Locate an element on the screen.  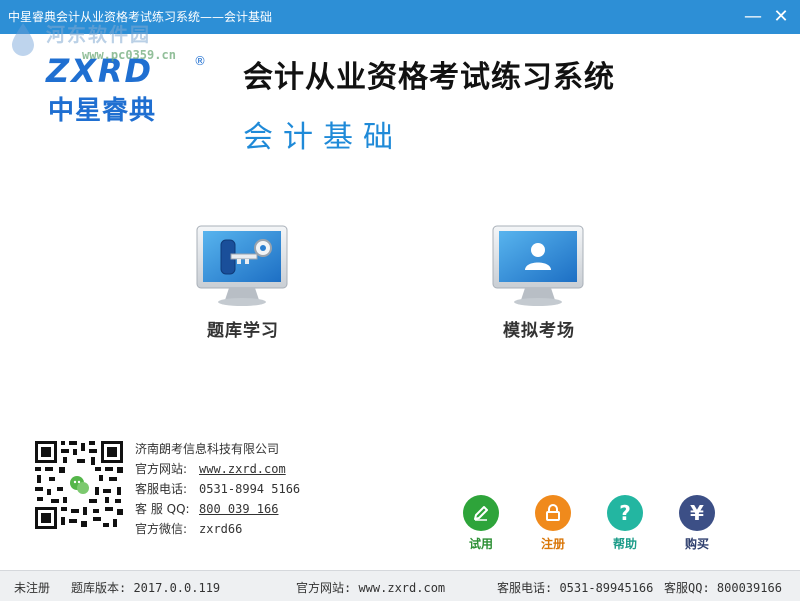
wechat-qr-code is located at coordinates (79, 485).